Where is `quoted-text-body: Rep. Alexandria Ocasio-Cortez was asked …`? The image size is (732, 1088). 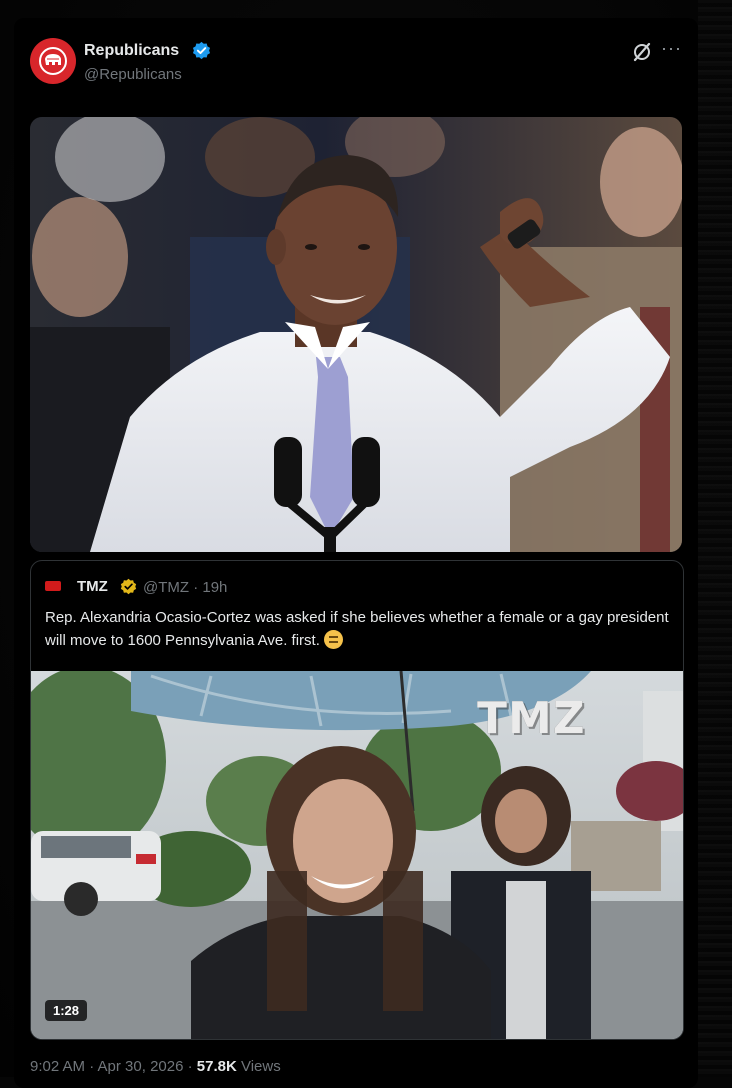
quoted-text-body: Rep. Alexandria Ocasio-Cortez was asked … is located at coordinates (357, 629).